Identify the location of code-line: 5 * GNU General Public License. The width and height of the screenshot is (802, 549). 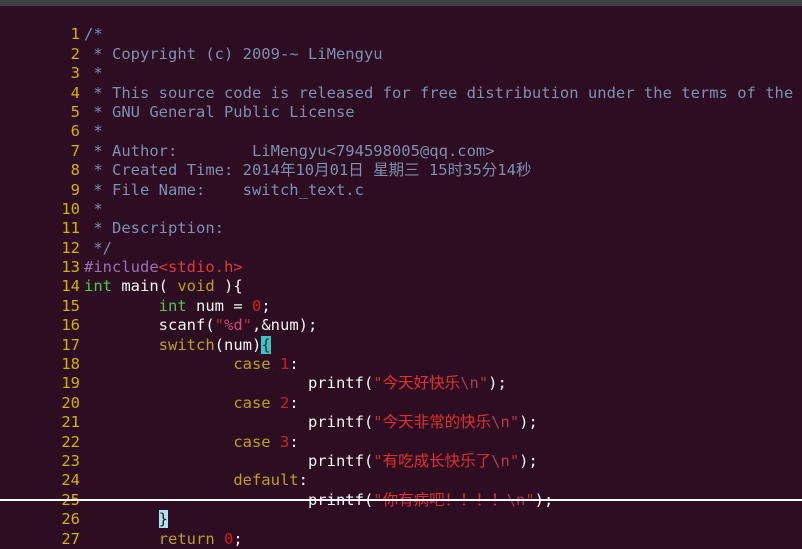
(401, 102).